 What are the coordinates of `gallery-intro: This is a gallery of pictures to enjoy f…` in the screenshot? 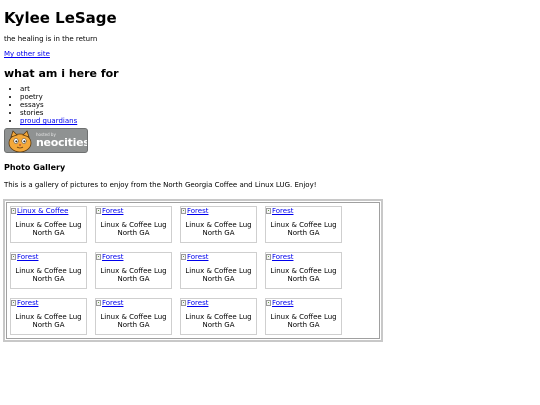 It's located at (160, 185).